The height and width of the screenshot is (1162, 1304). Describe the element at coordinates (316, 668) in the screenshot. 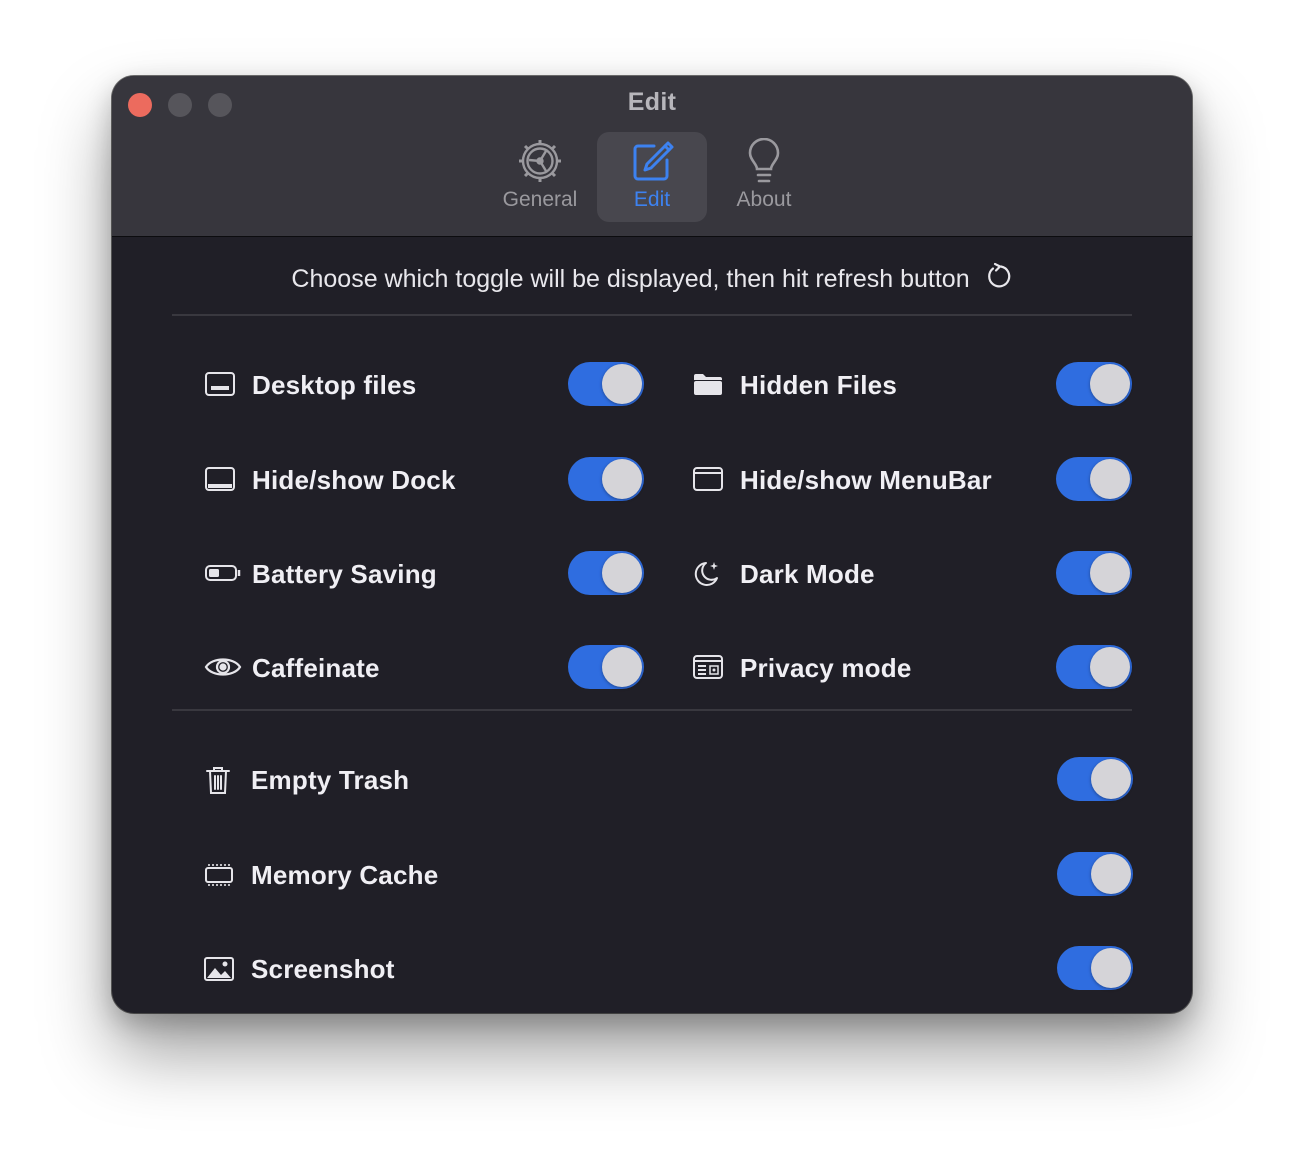

I see `toggle-label: Caffeinate` at that location.